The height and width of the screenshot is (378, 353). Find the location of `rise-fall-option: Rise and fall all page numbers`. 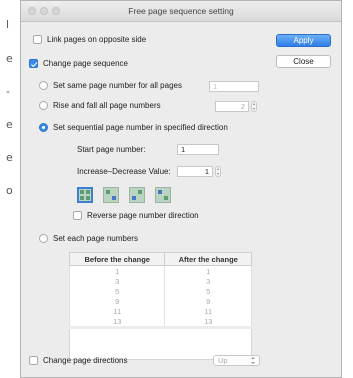

rise-fall-option: Rise and fall all page numbers is located at coordinates (100, 105).